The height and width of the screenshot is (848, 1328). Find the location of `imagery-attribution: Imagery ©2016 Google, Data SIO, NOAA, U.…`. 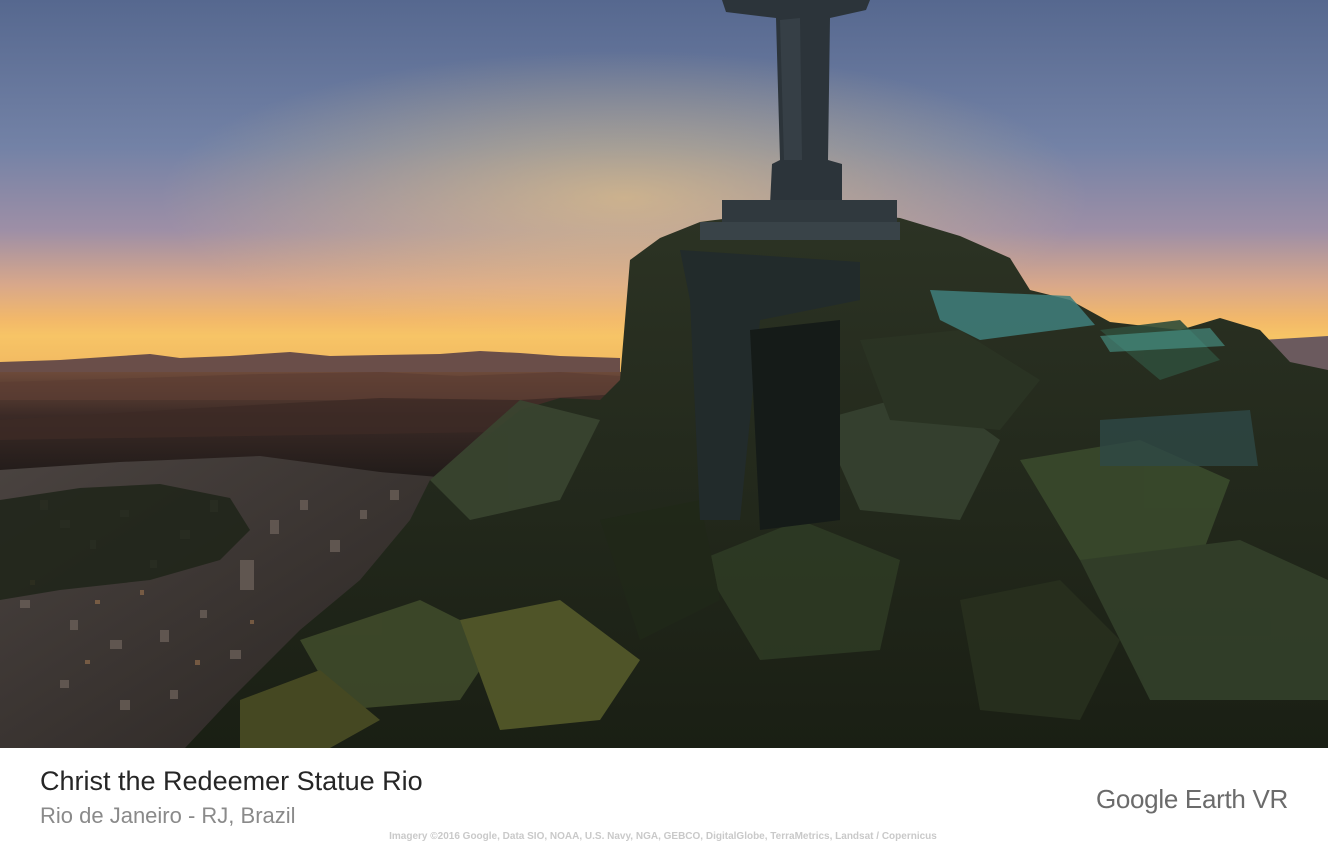

imagery-attribution: Imagery ©2016 Google, Data SIO, NOAA, U.… is located at coordinates (664, 836).